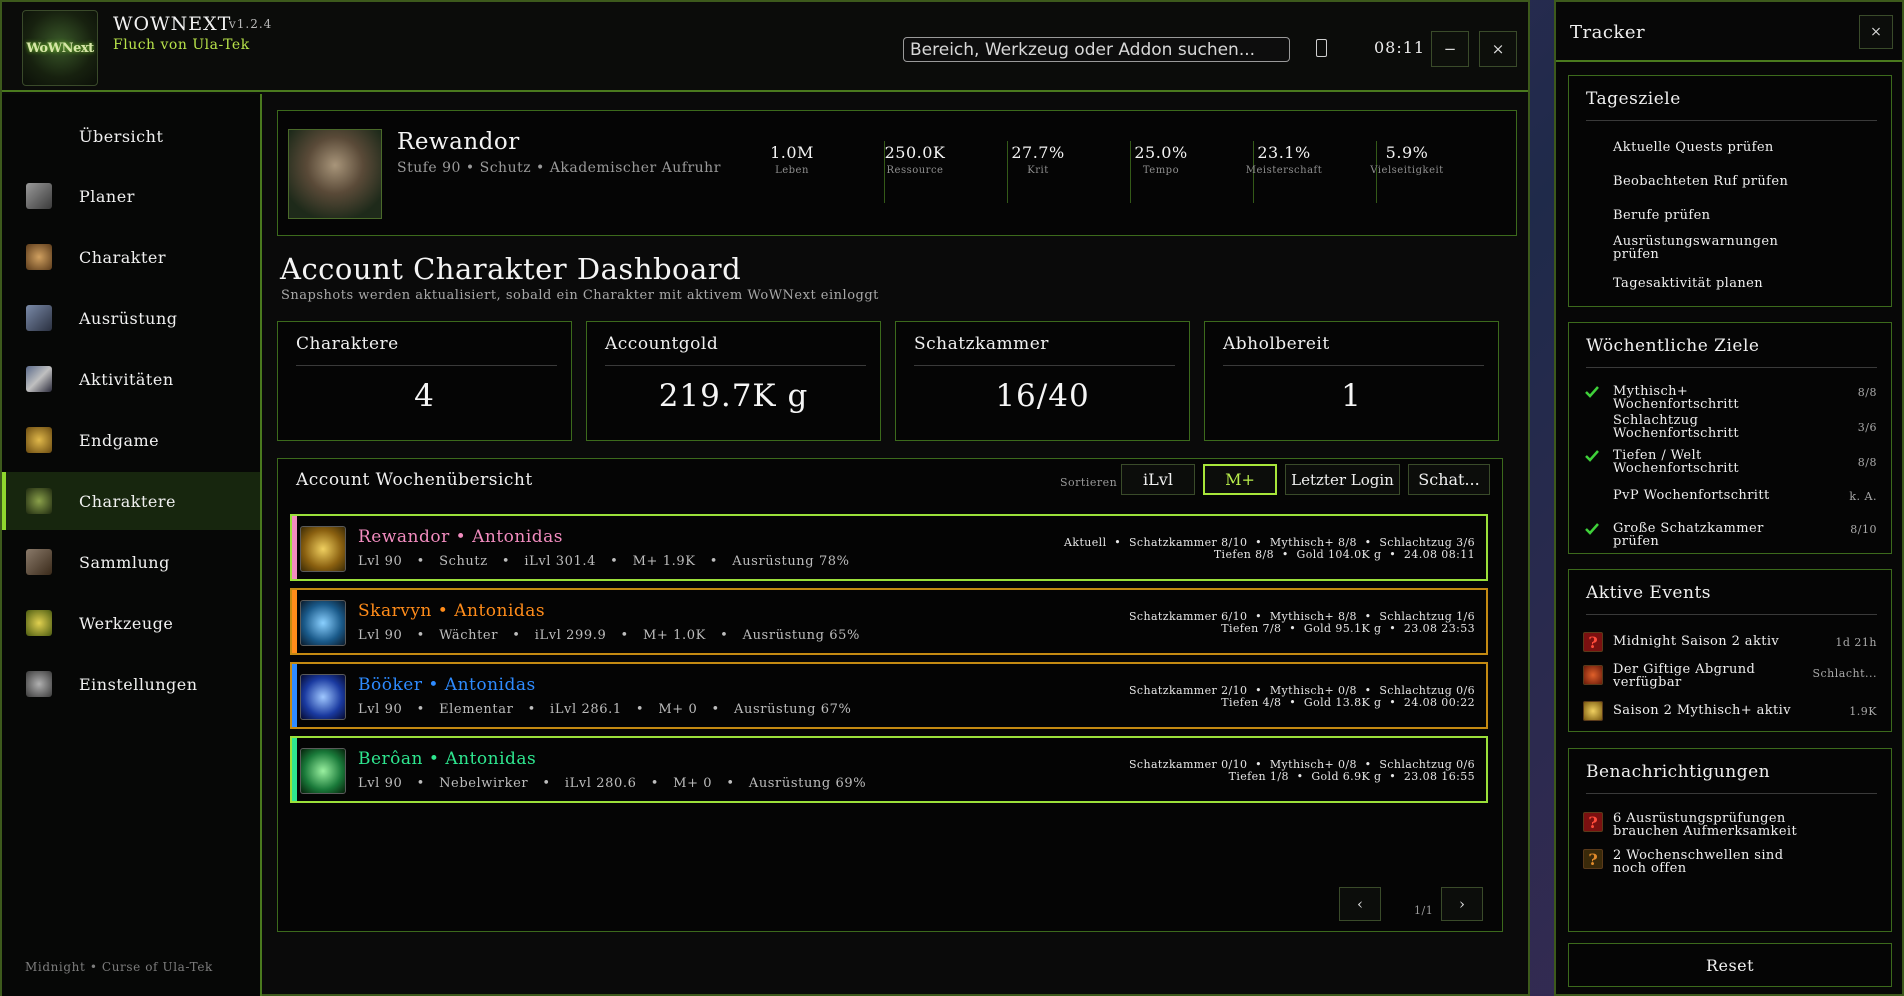  Describe the element at coordinates (1713, 641) in the screenshot. I see `event-item: Midnight Saison 2 aktiv` at that location.